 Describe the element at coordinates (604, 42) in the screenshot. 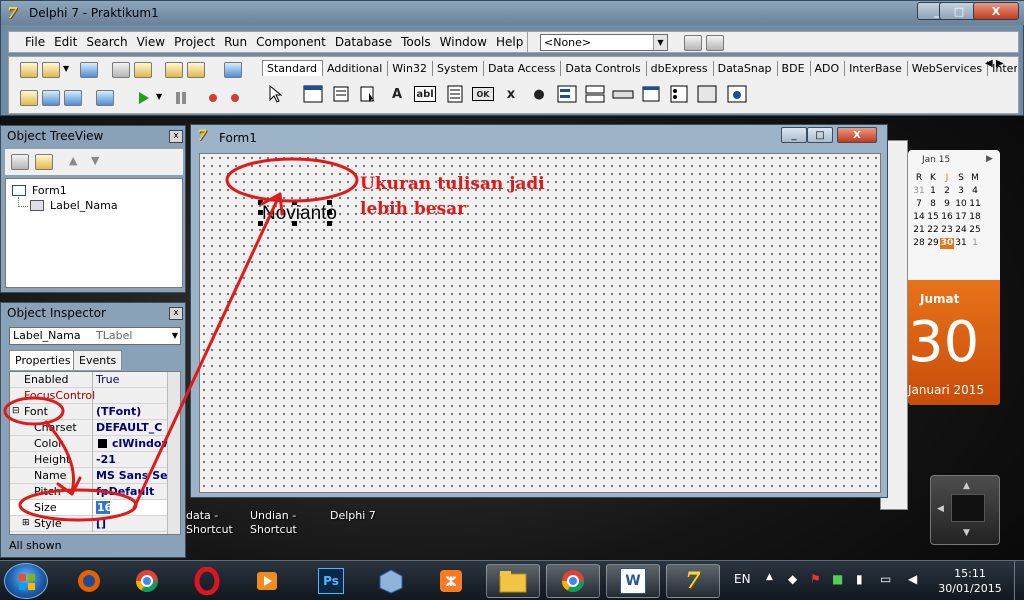

I see `desktop-layout-select: <None> ▼` at that location.